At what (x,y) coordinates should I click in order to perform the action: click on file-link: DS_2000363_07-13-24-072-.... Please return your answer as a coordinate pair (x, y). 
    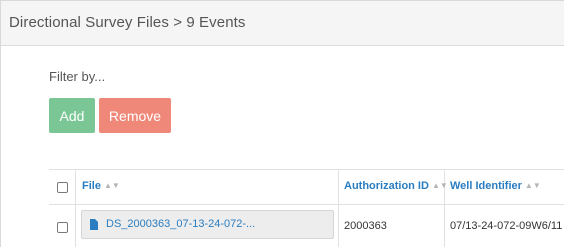
    Looking at the image, I should click on (180, 224).